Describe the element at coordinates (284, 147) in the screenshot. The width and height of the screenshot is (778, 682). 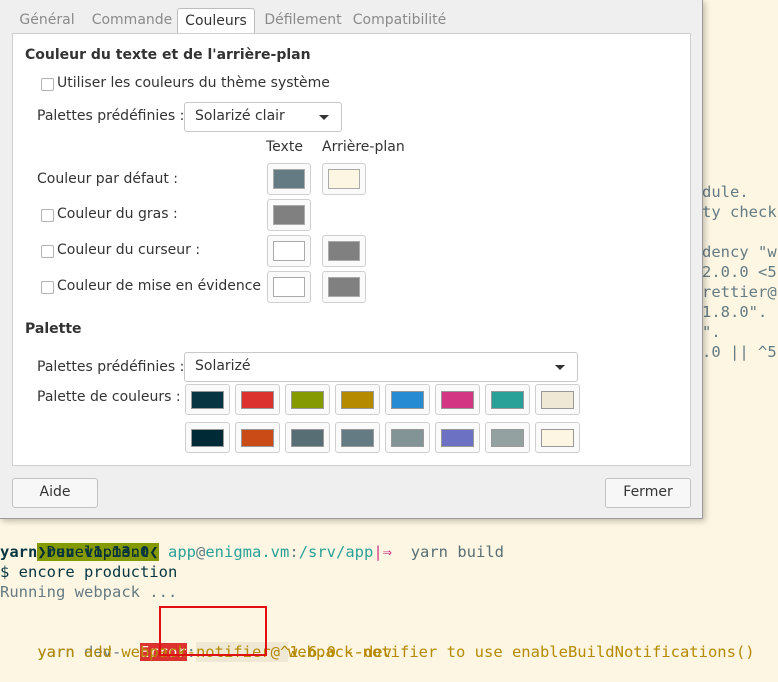
I see `column-text-label: Texte` at that location.